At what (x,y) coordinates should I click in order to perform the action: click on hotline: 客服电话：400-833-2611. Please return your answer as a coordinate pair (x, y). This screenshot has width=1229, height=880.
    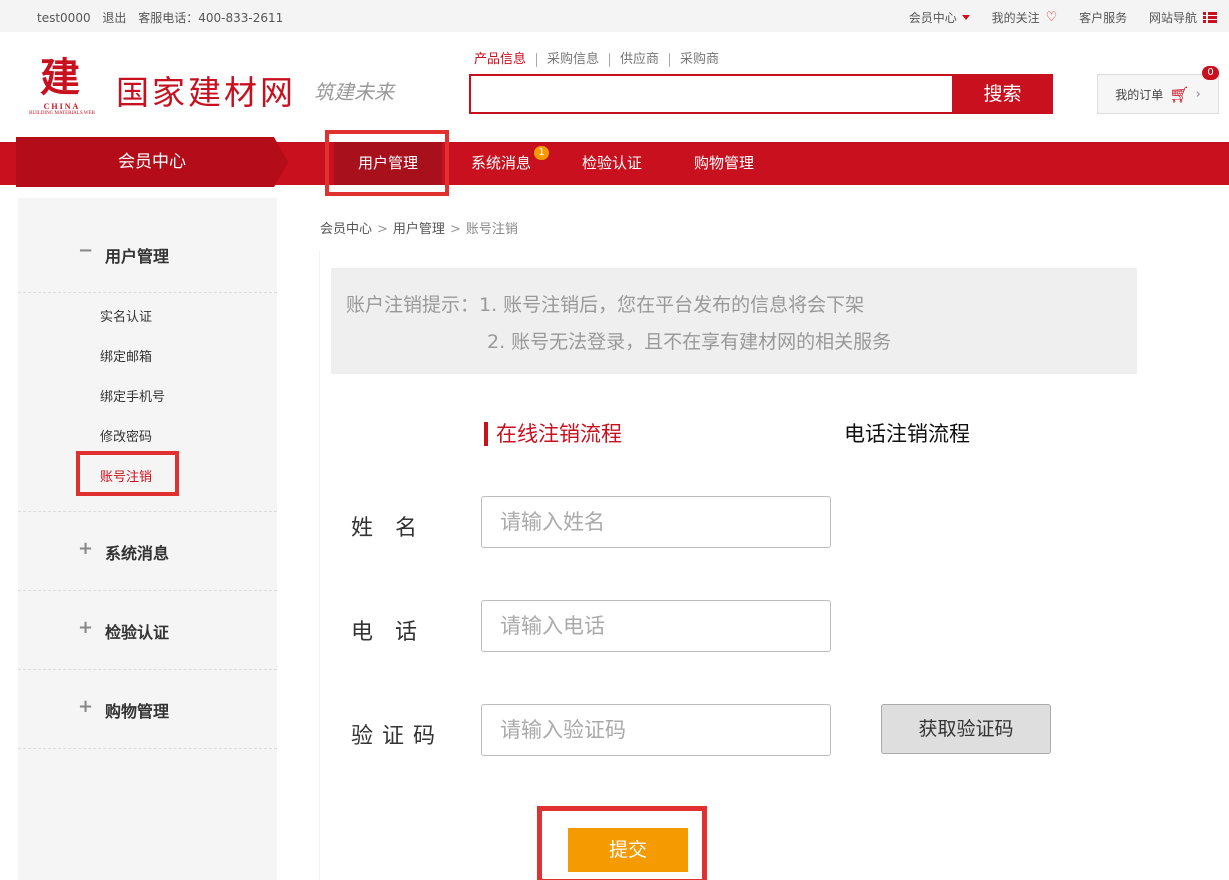
    Looking at the image, I should click on (211, 18).